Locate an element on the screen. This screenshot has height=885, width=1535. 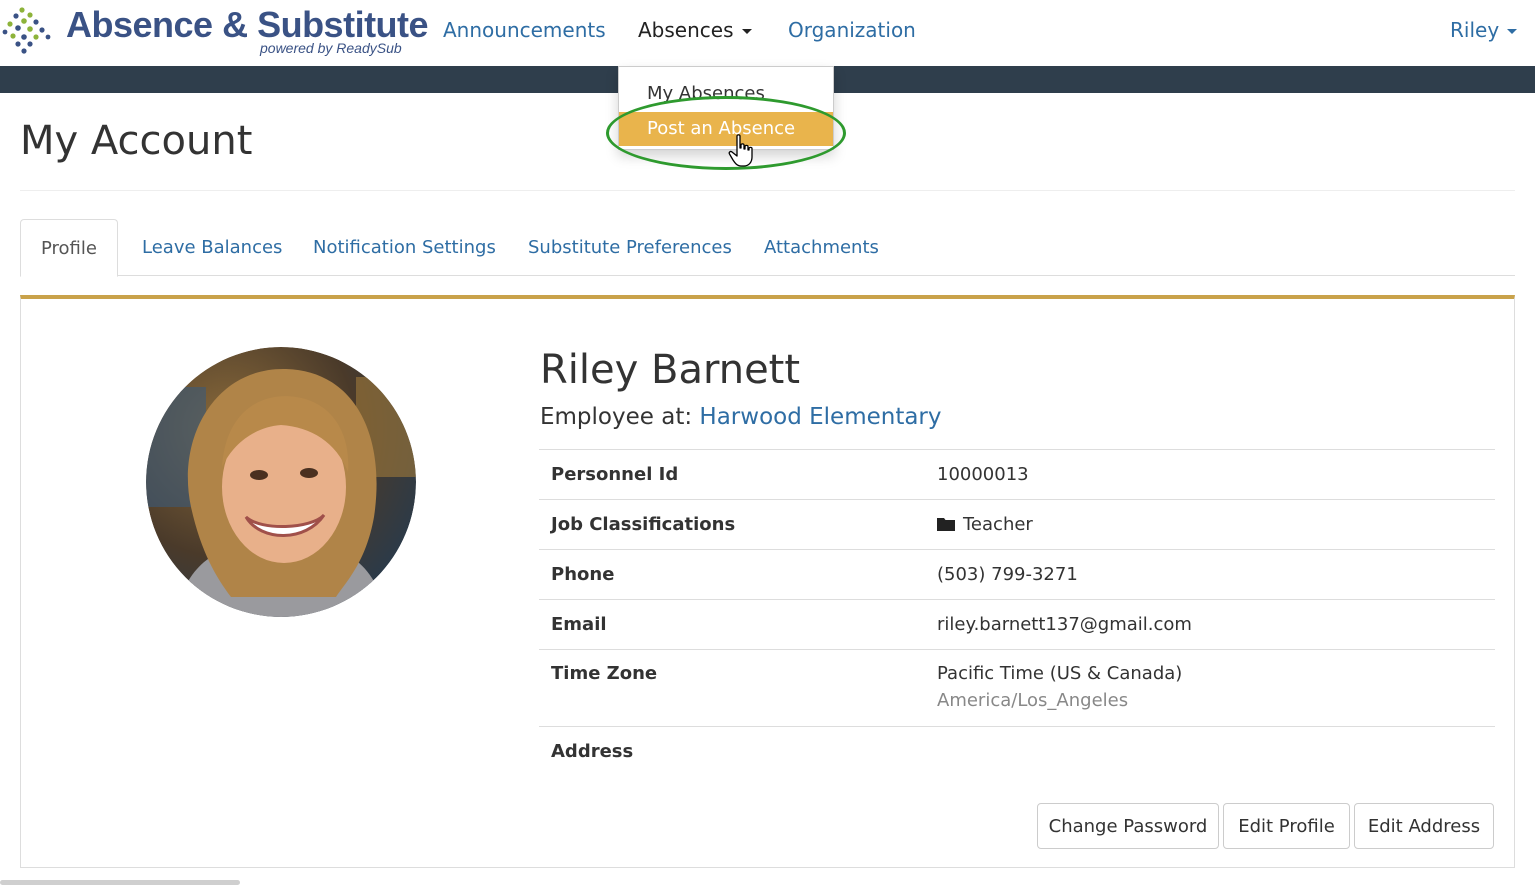
nav-announcements: Announcements is located at coordinates (524, 30).